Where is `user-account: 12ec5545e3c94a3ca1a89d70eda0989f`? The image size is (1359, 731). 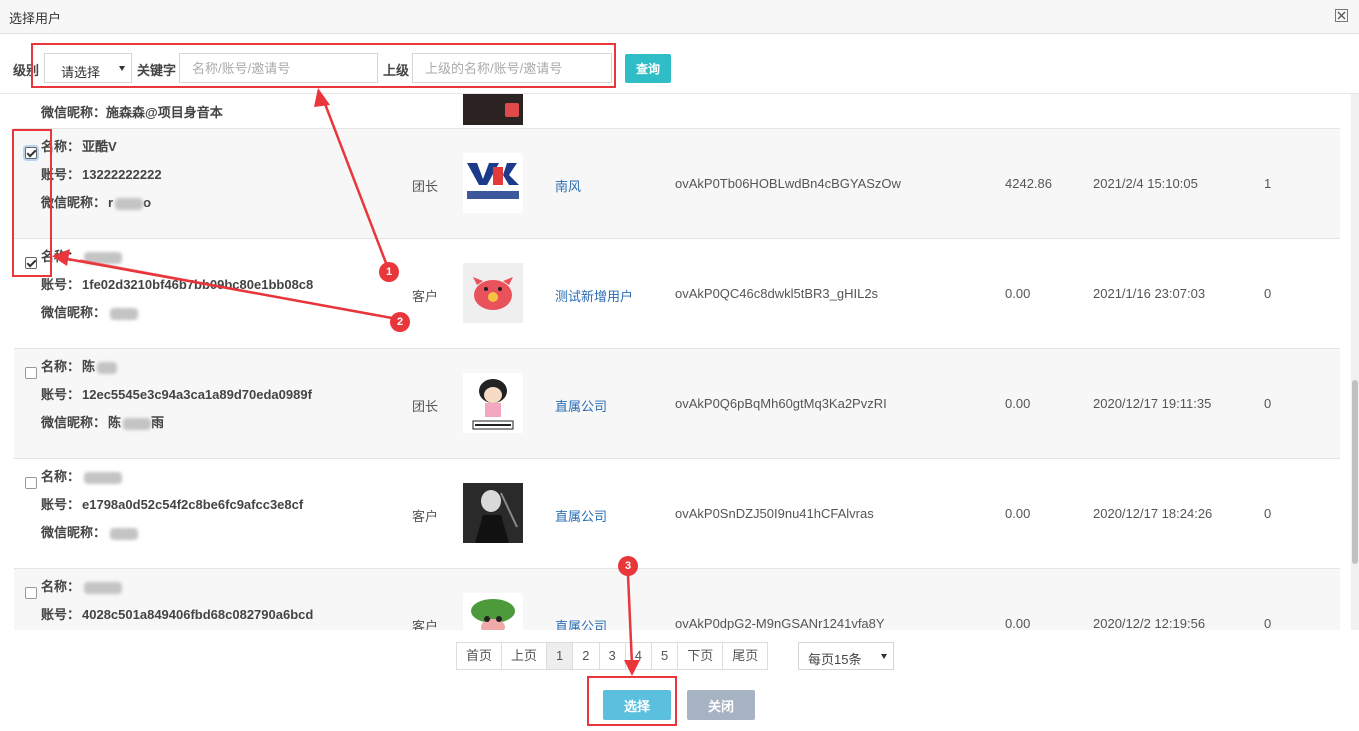 user-account: 12ec5545e3c94a3ca1a89d70eda0989f is located at coordinates (197, 394).